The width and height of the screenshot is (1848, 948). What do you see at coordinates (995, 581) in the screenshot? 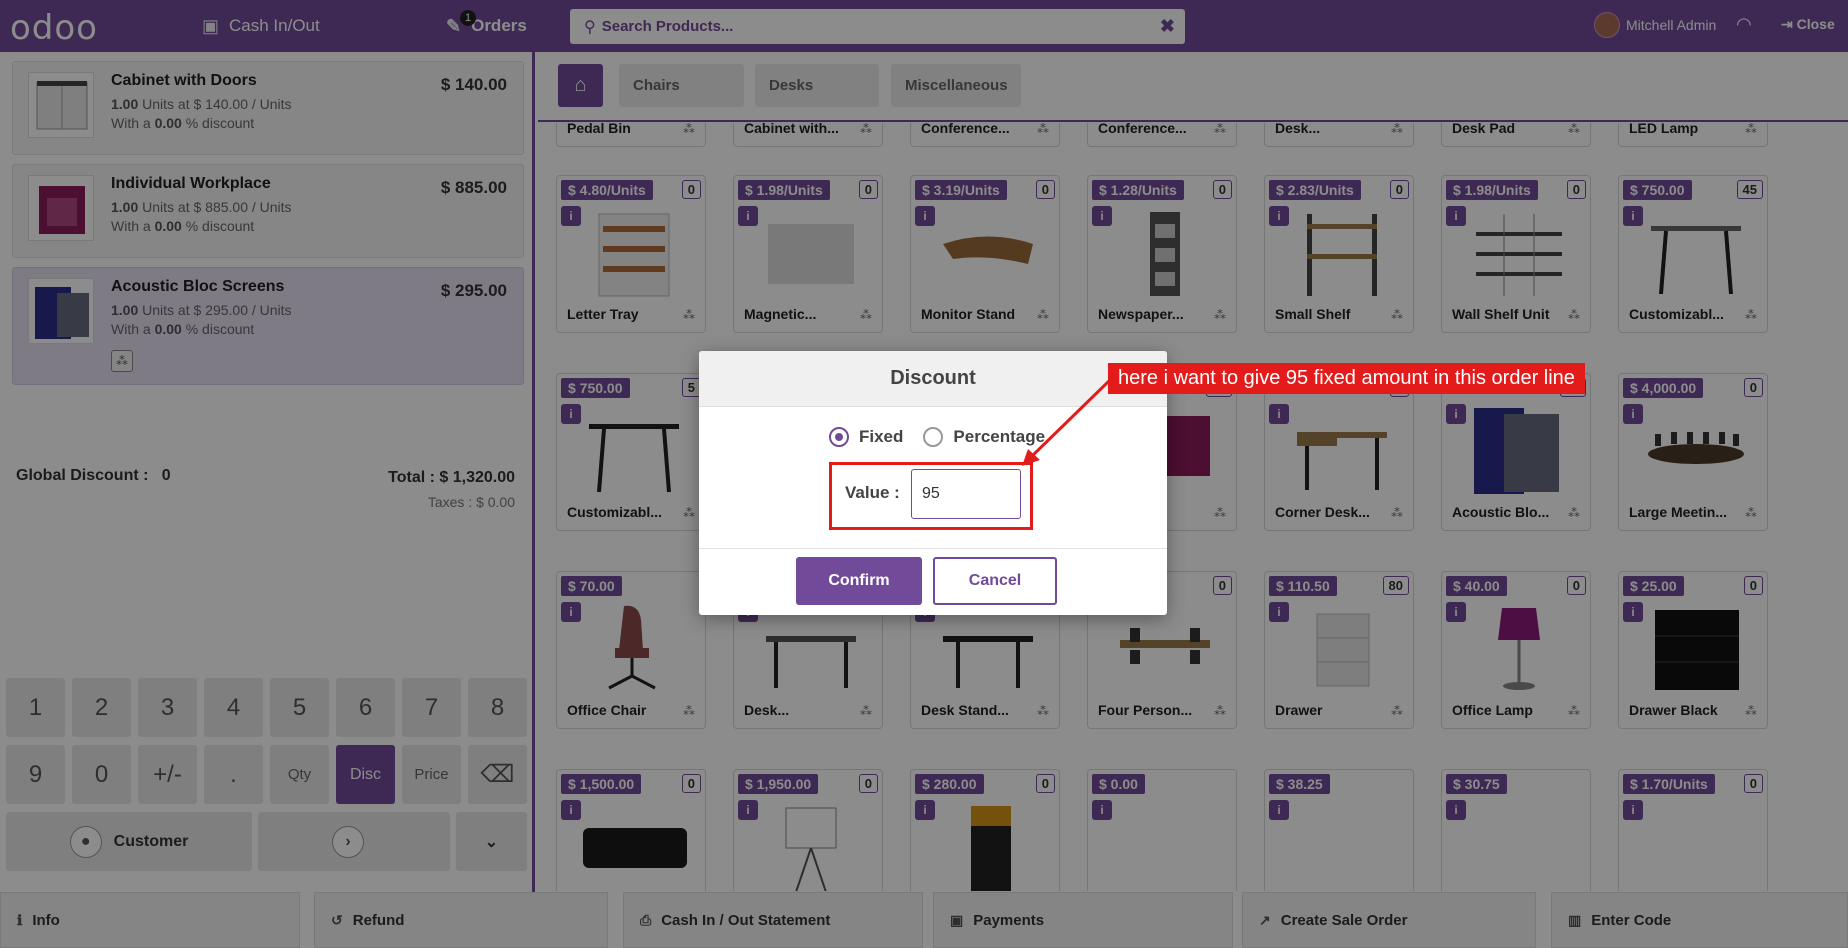
I see `cancel-button: Cancel` at bounding box center [995, 581].